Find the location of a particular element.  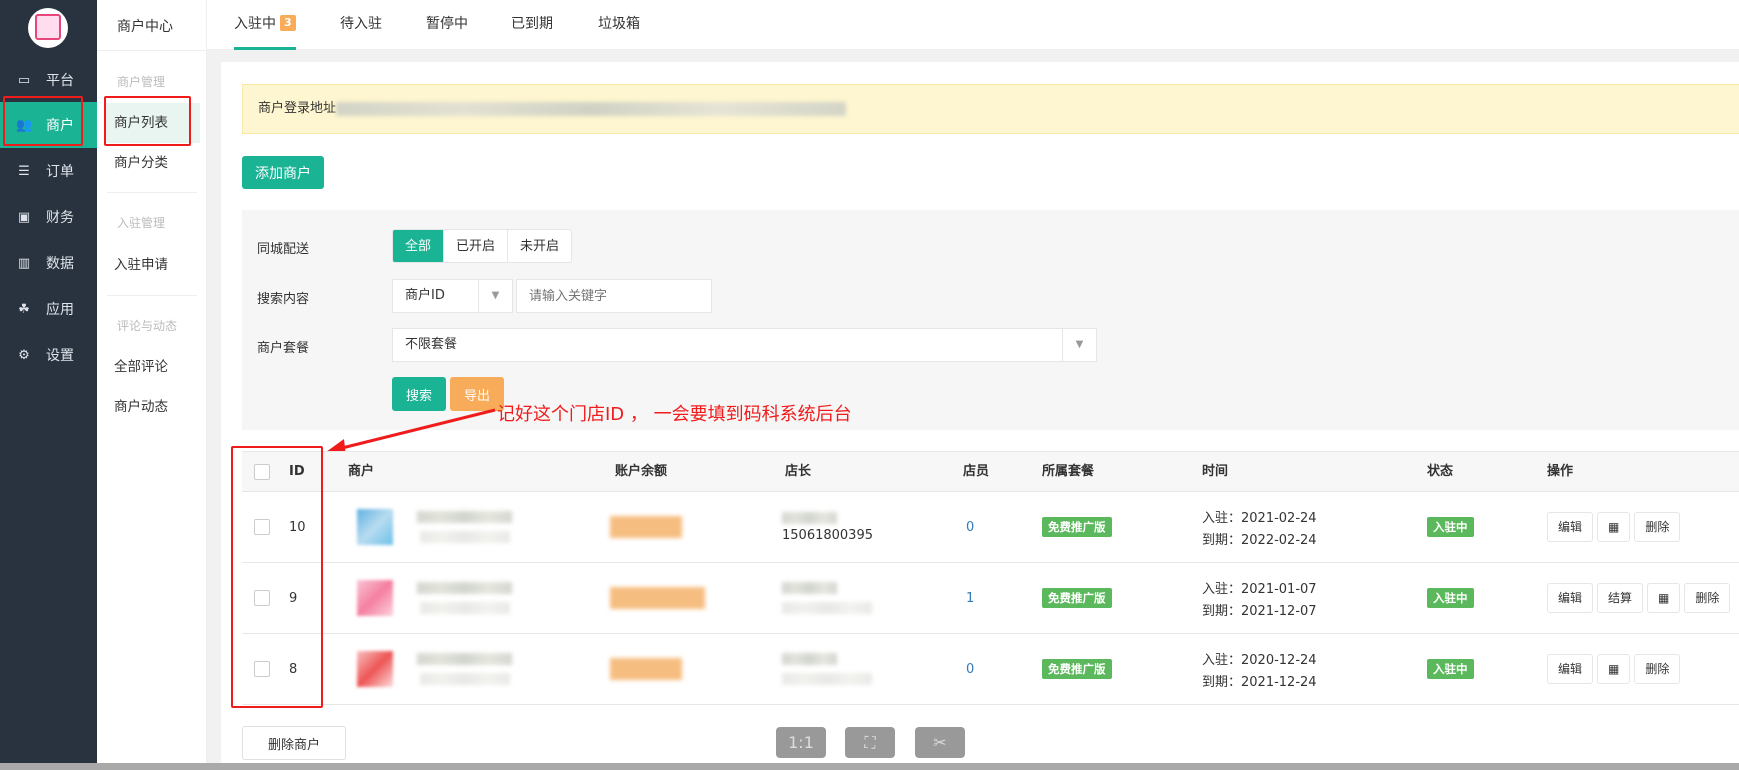

login-url-notice: 商户登录地址 is located at coordinates (990, 109).